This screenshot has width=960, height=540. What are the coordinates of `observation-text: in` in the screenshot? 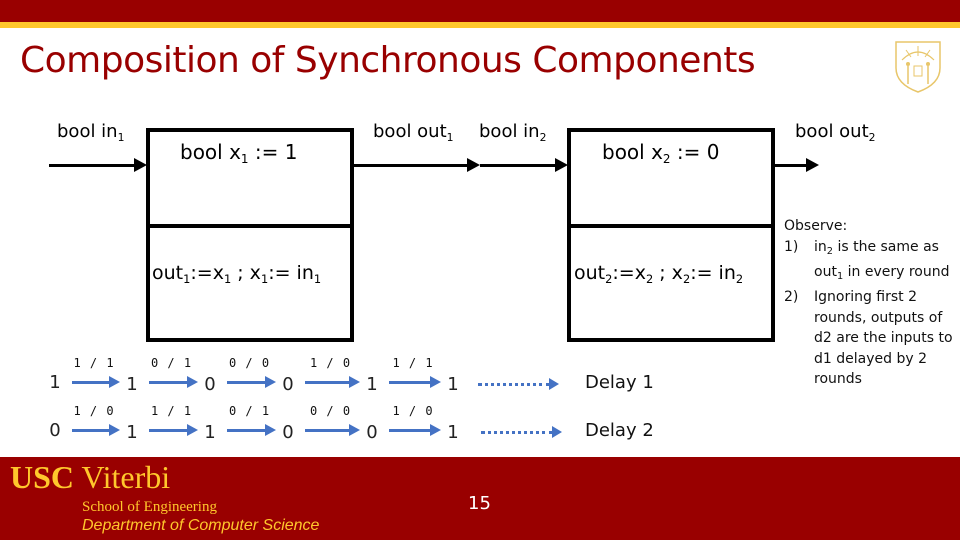 It's located at (820, 246).